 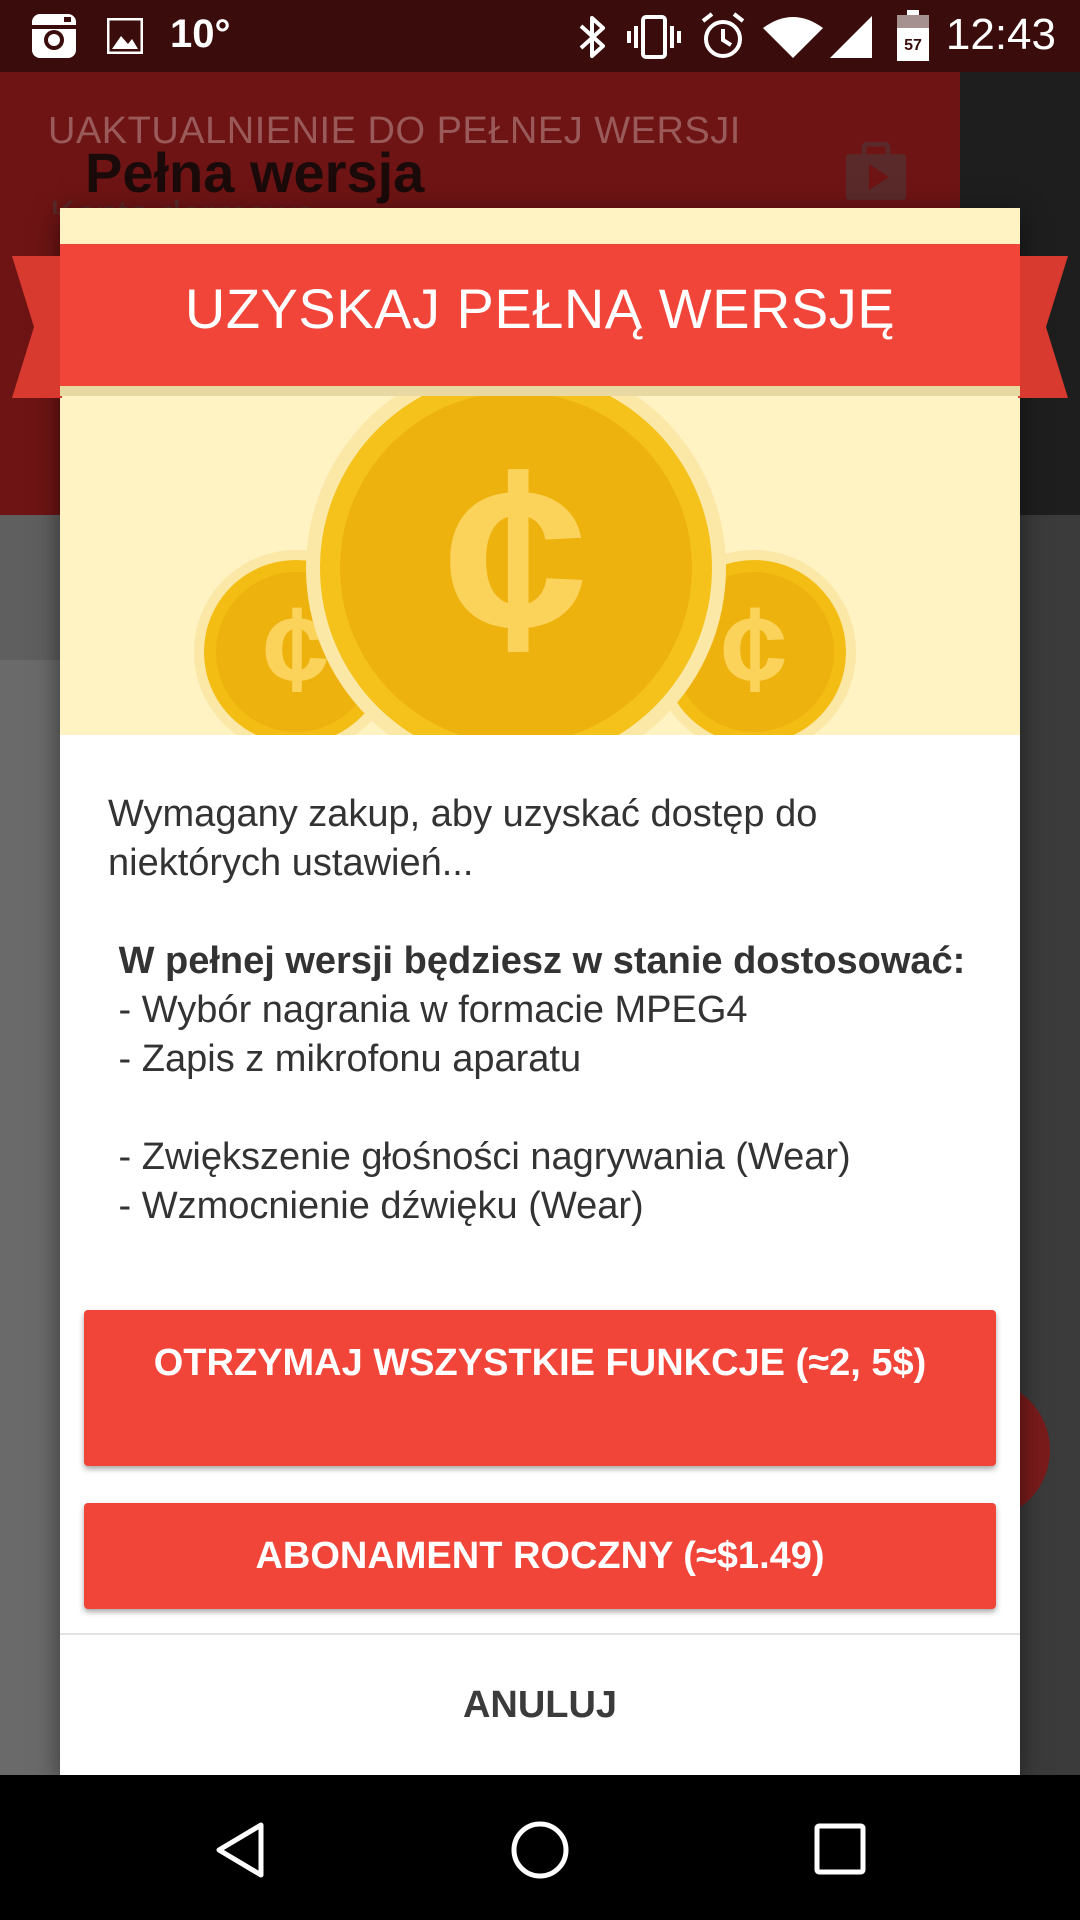 What do you see at coordinates (540, 1634) in the screenshot?
I see `divider` at bounding box center [540, 1634].